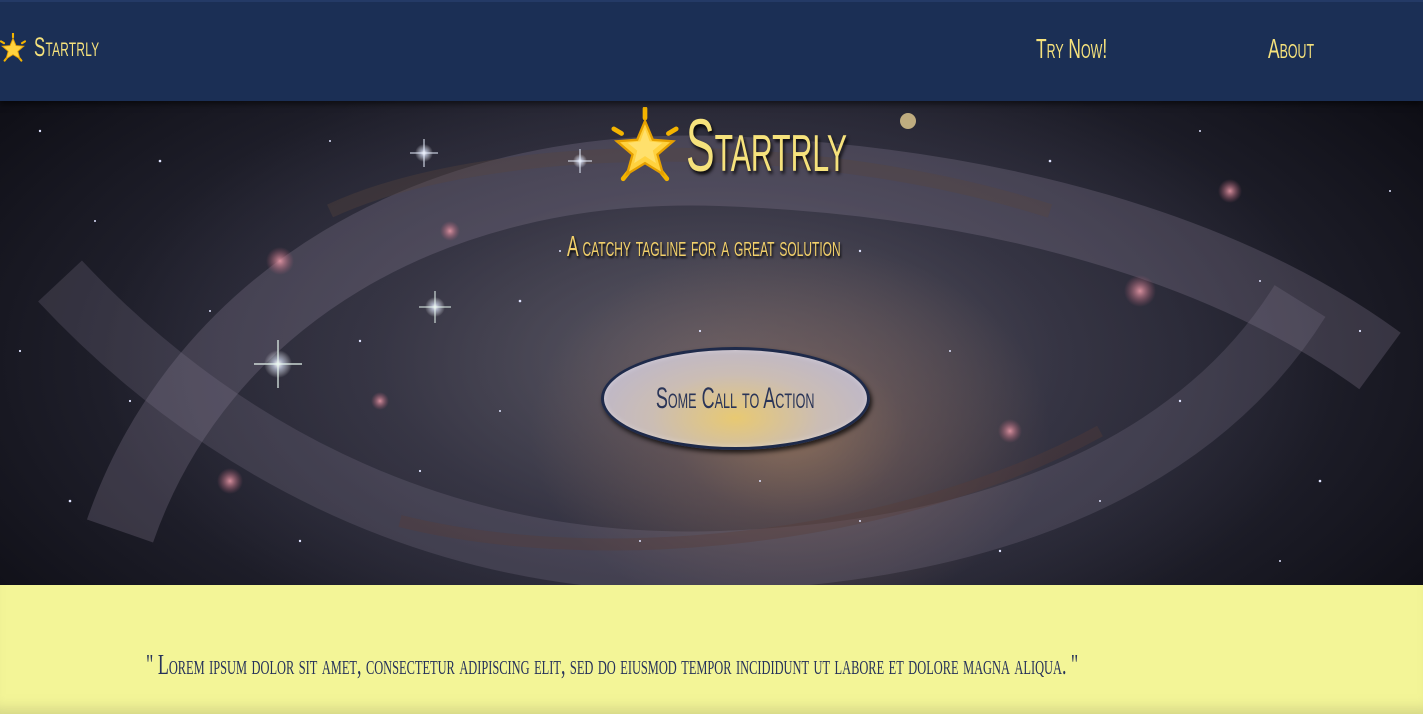 The image size is (1423, 714). I want to click on call-to-action-label: Some Call to Action, so click(735, 398).